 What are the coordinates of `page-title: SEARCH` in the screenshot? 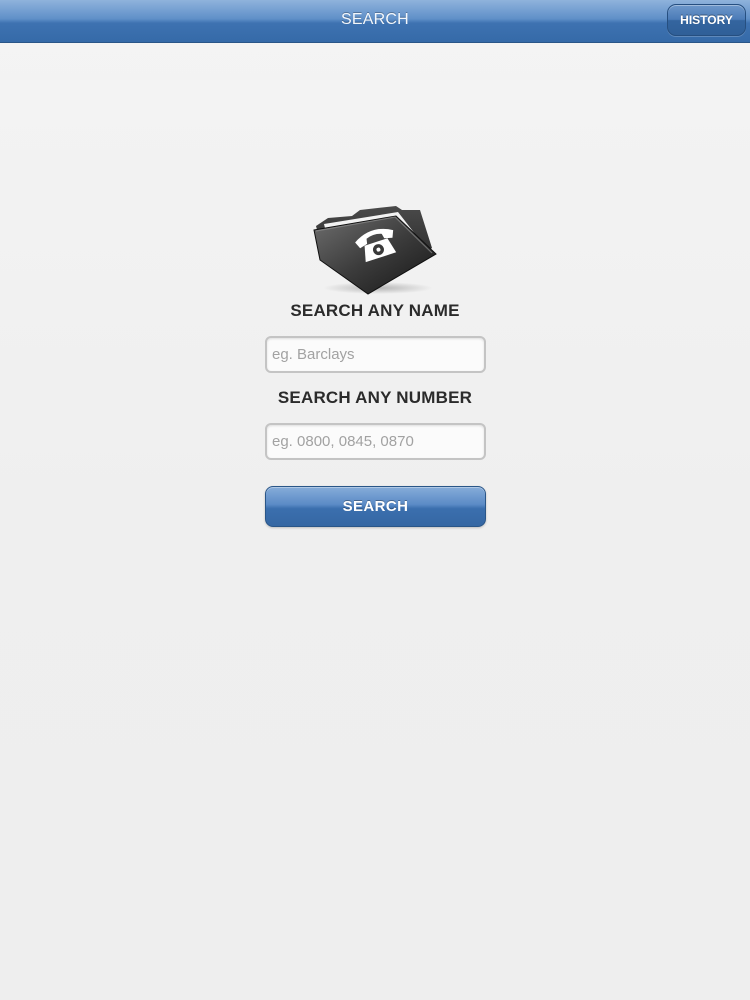 It's located at (375, 19).